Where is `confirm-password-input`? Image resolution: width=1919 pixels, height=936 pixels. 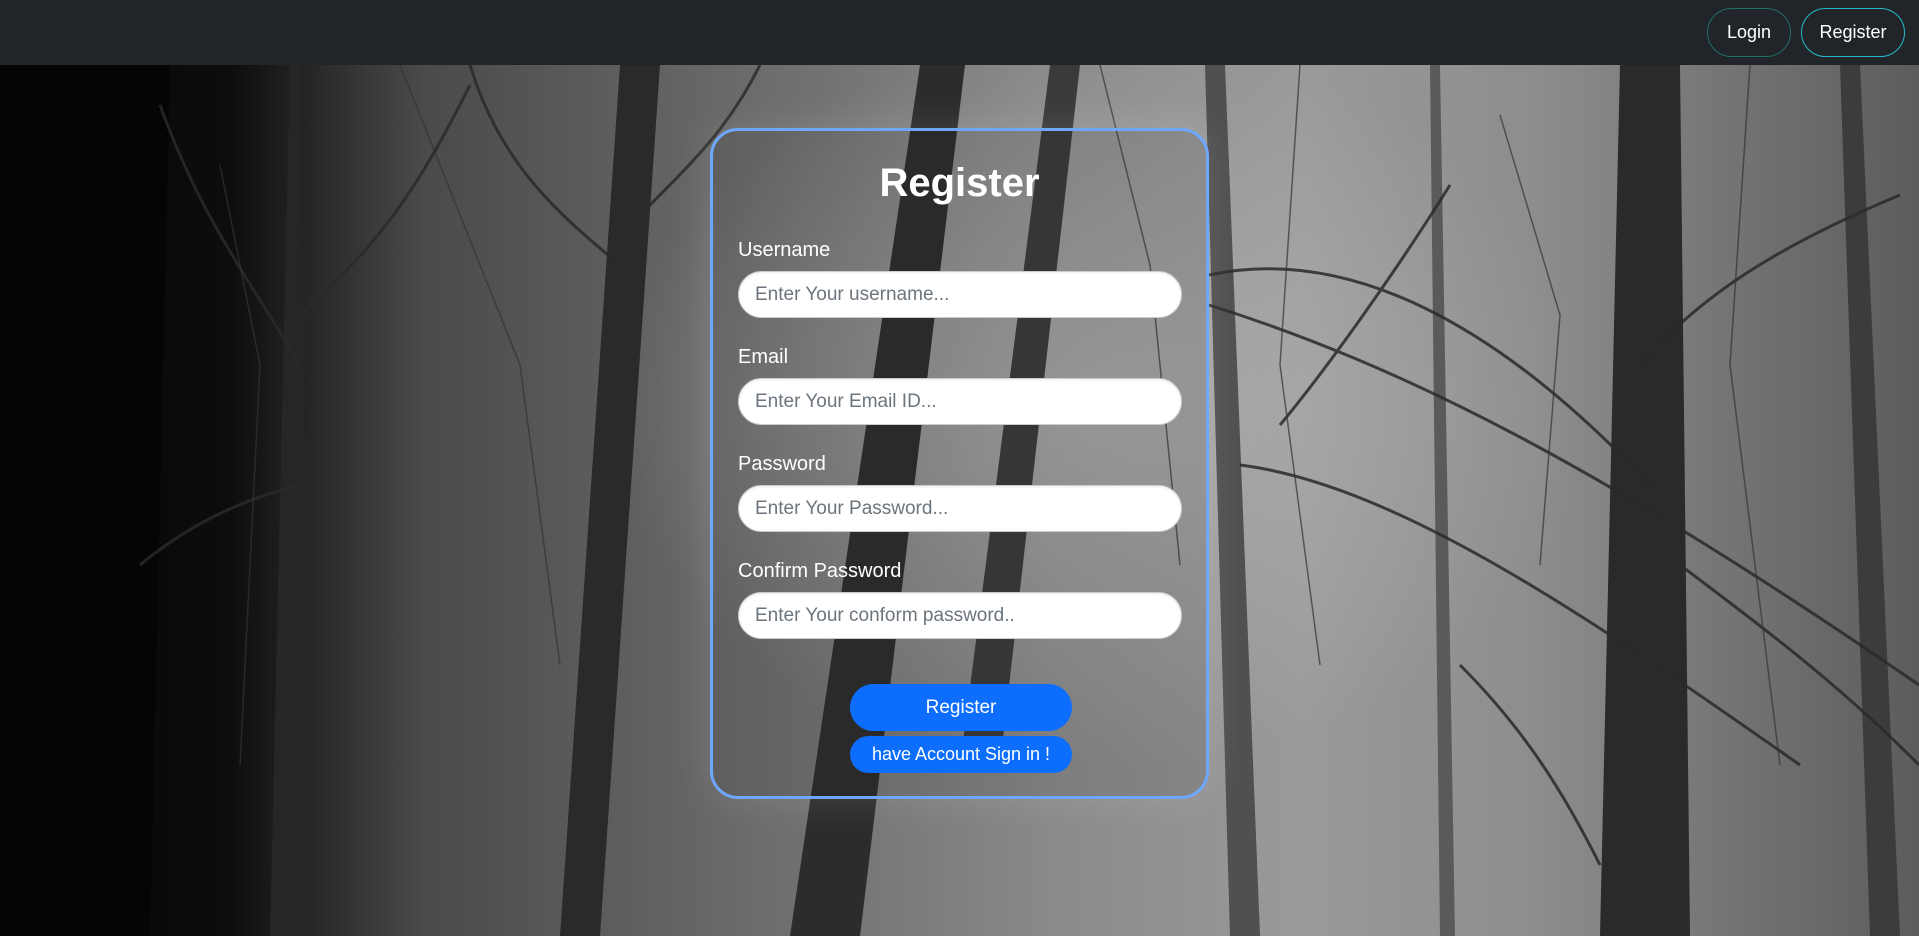
confirm-password-input is located at coordinates (960, 615).